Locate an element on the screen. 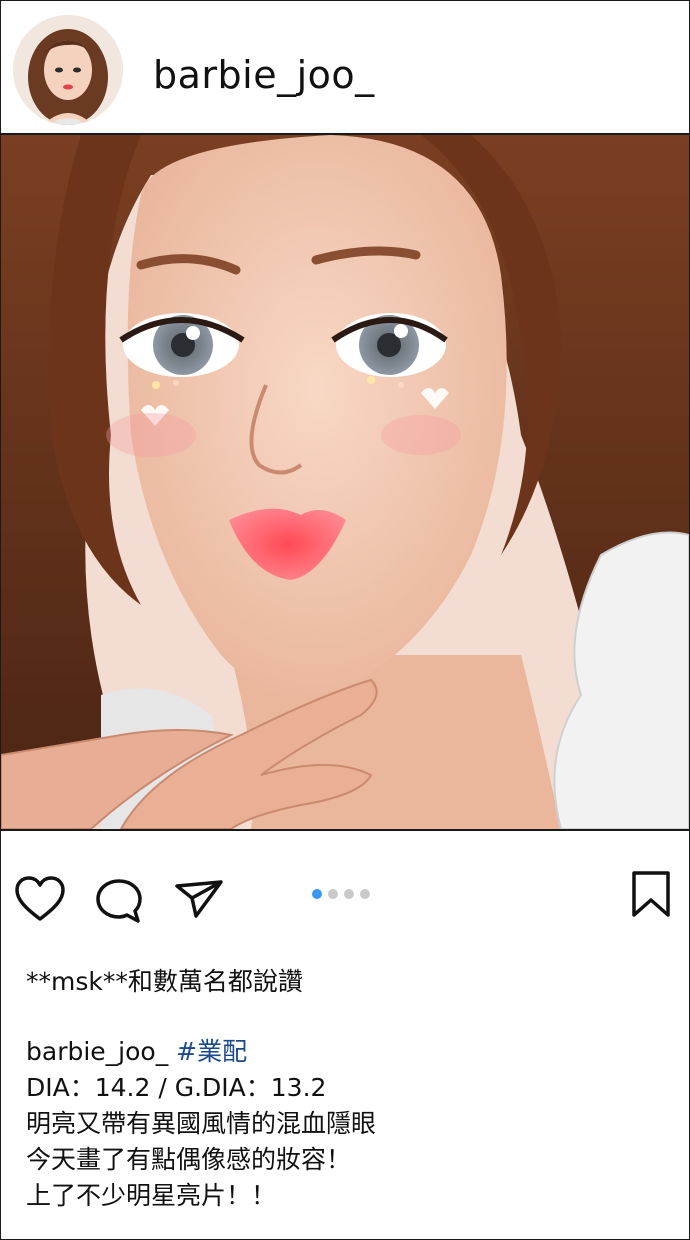  caption-line: DIA：14.2 / G.DIA：13.2 is located at coordinates (176, 1087).